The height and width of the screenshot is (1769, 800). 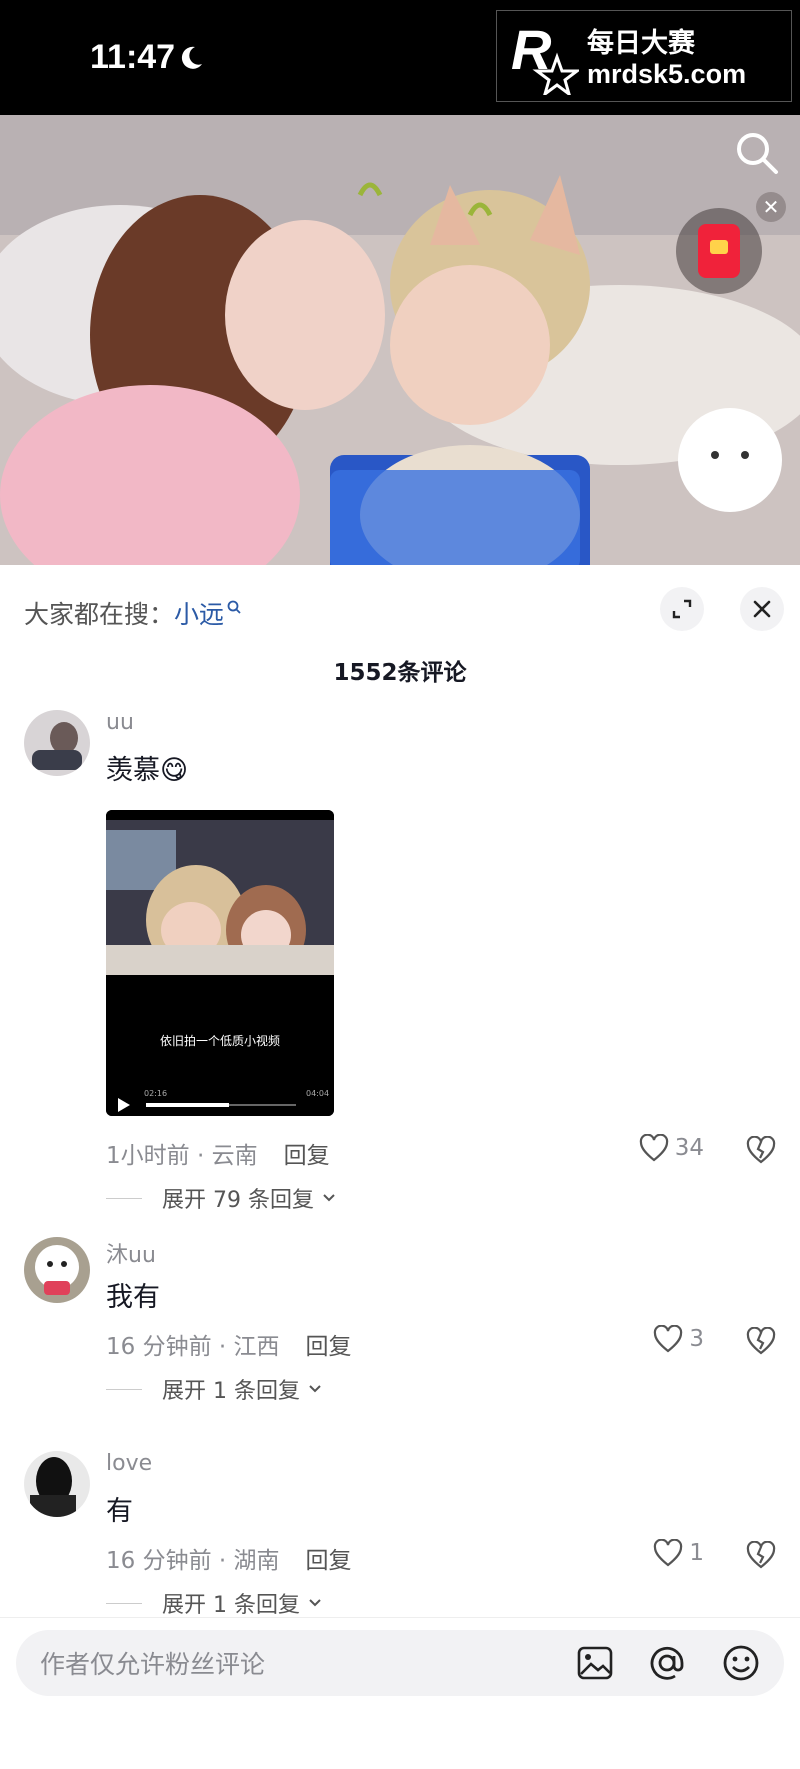 I want to click on comment-count: 1552条评论, so click(x=400, y=673).